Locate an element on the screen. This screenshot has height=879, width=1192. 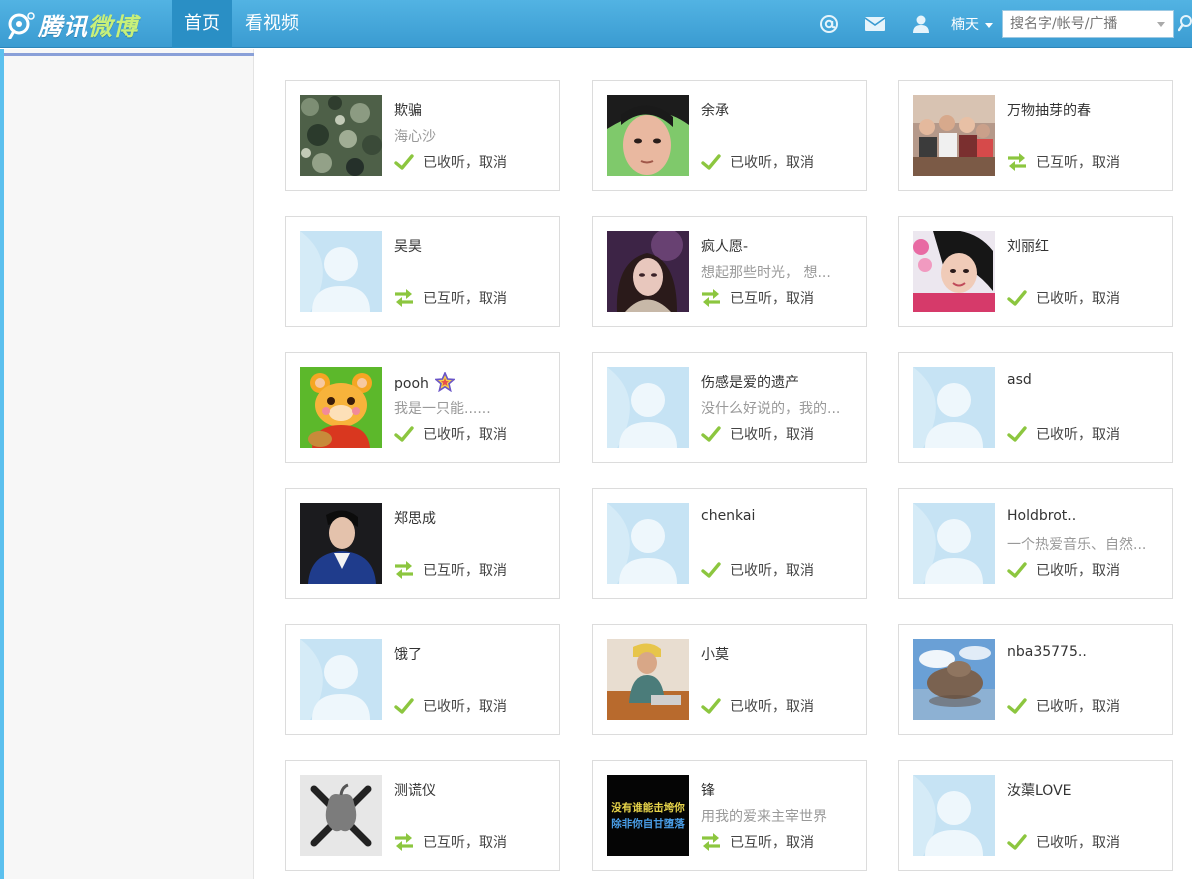
user-name: 伤感是爱的遗产 is located at coordinates (750, 383).